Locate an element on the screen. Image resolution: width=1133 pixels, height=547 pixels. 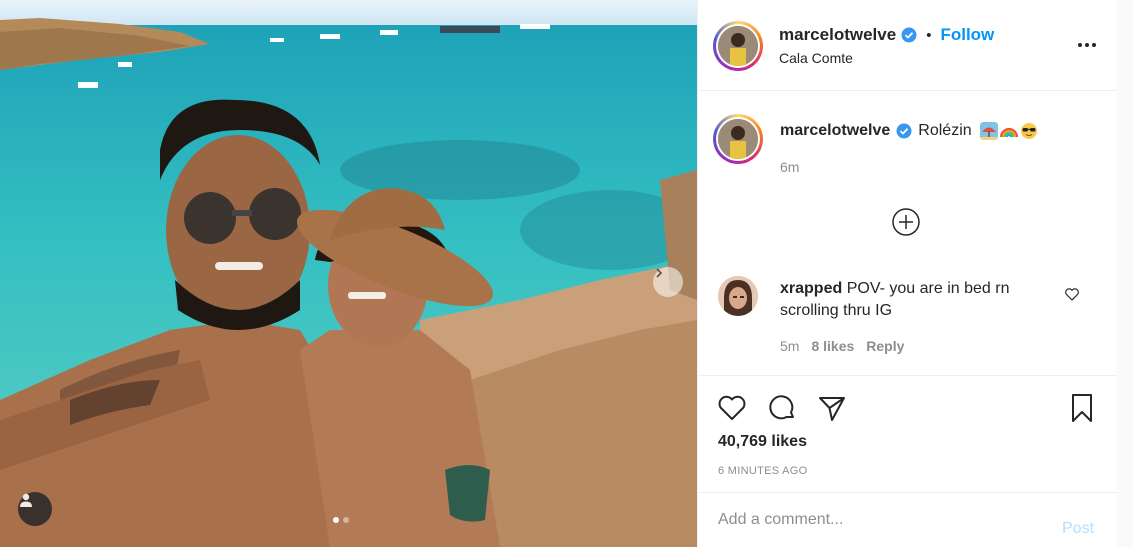
caption-username: marcelotwelve is located at coordinates (835, 131).